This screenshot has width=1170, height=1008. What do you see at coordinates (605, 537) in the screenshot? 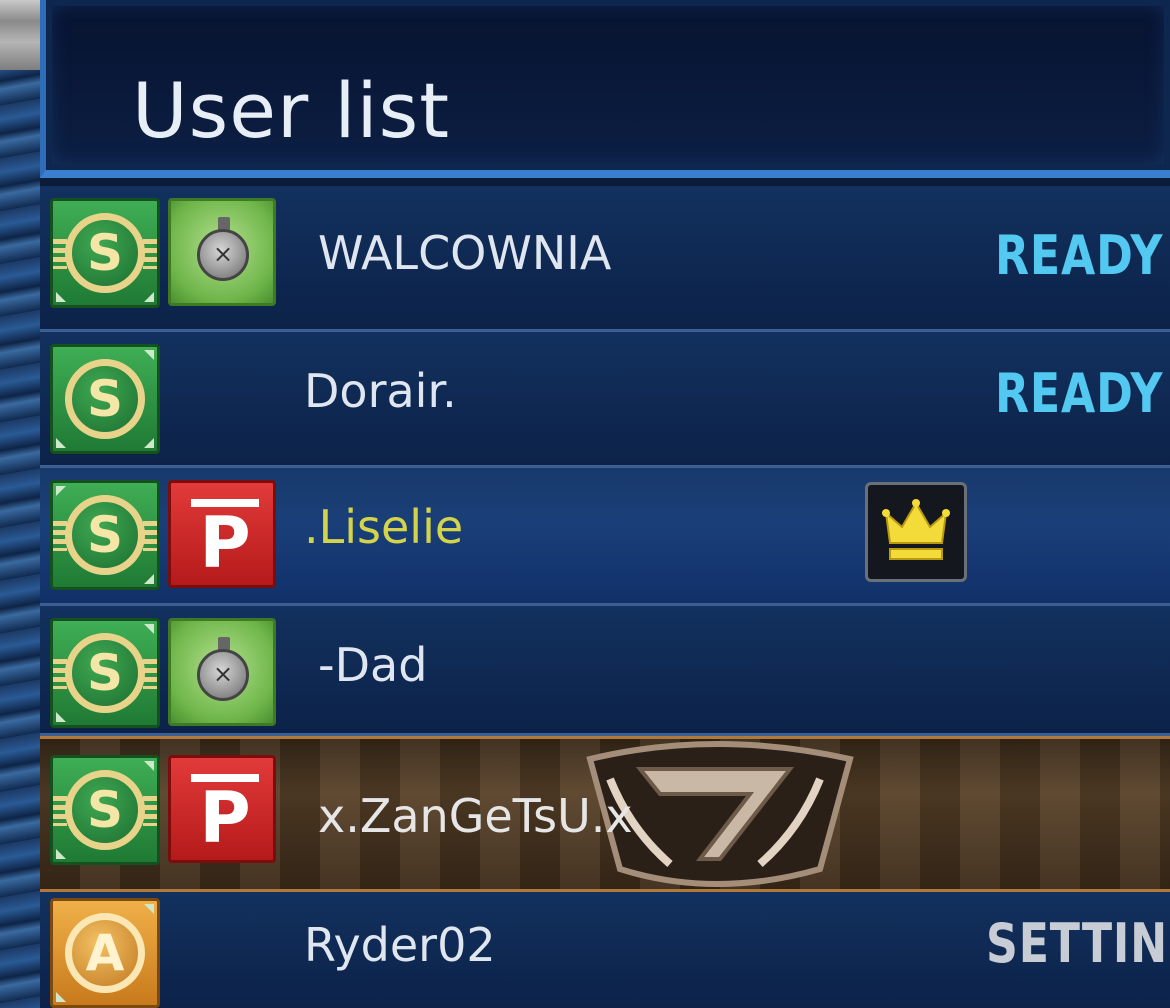
I see `user-row: S P .Liselie` at bounding box center [605, 537].